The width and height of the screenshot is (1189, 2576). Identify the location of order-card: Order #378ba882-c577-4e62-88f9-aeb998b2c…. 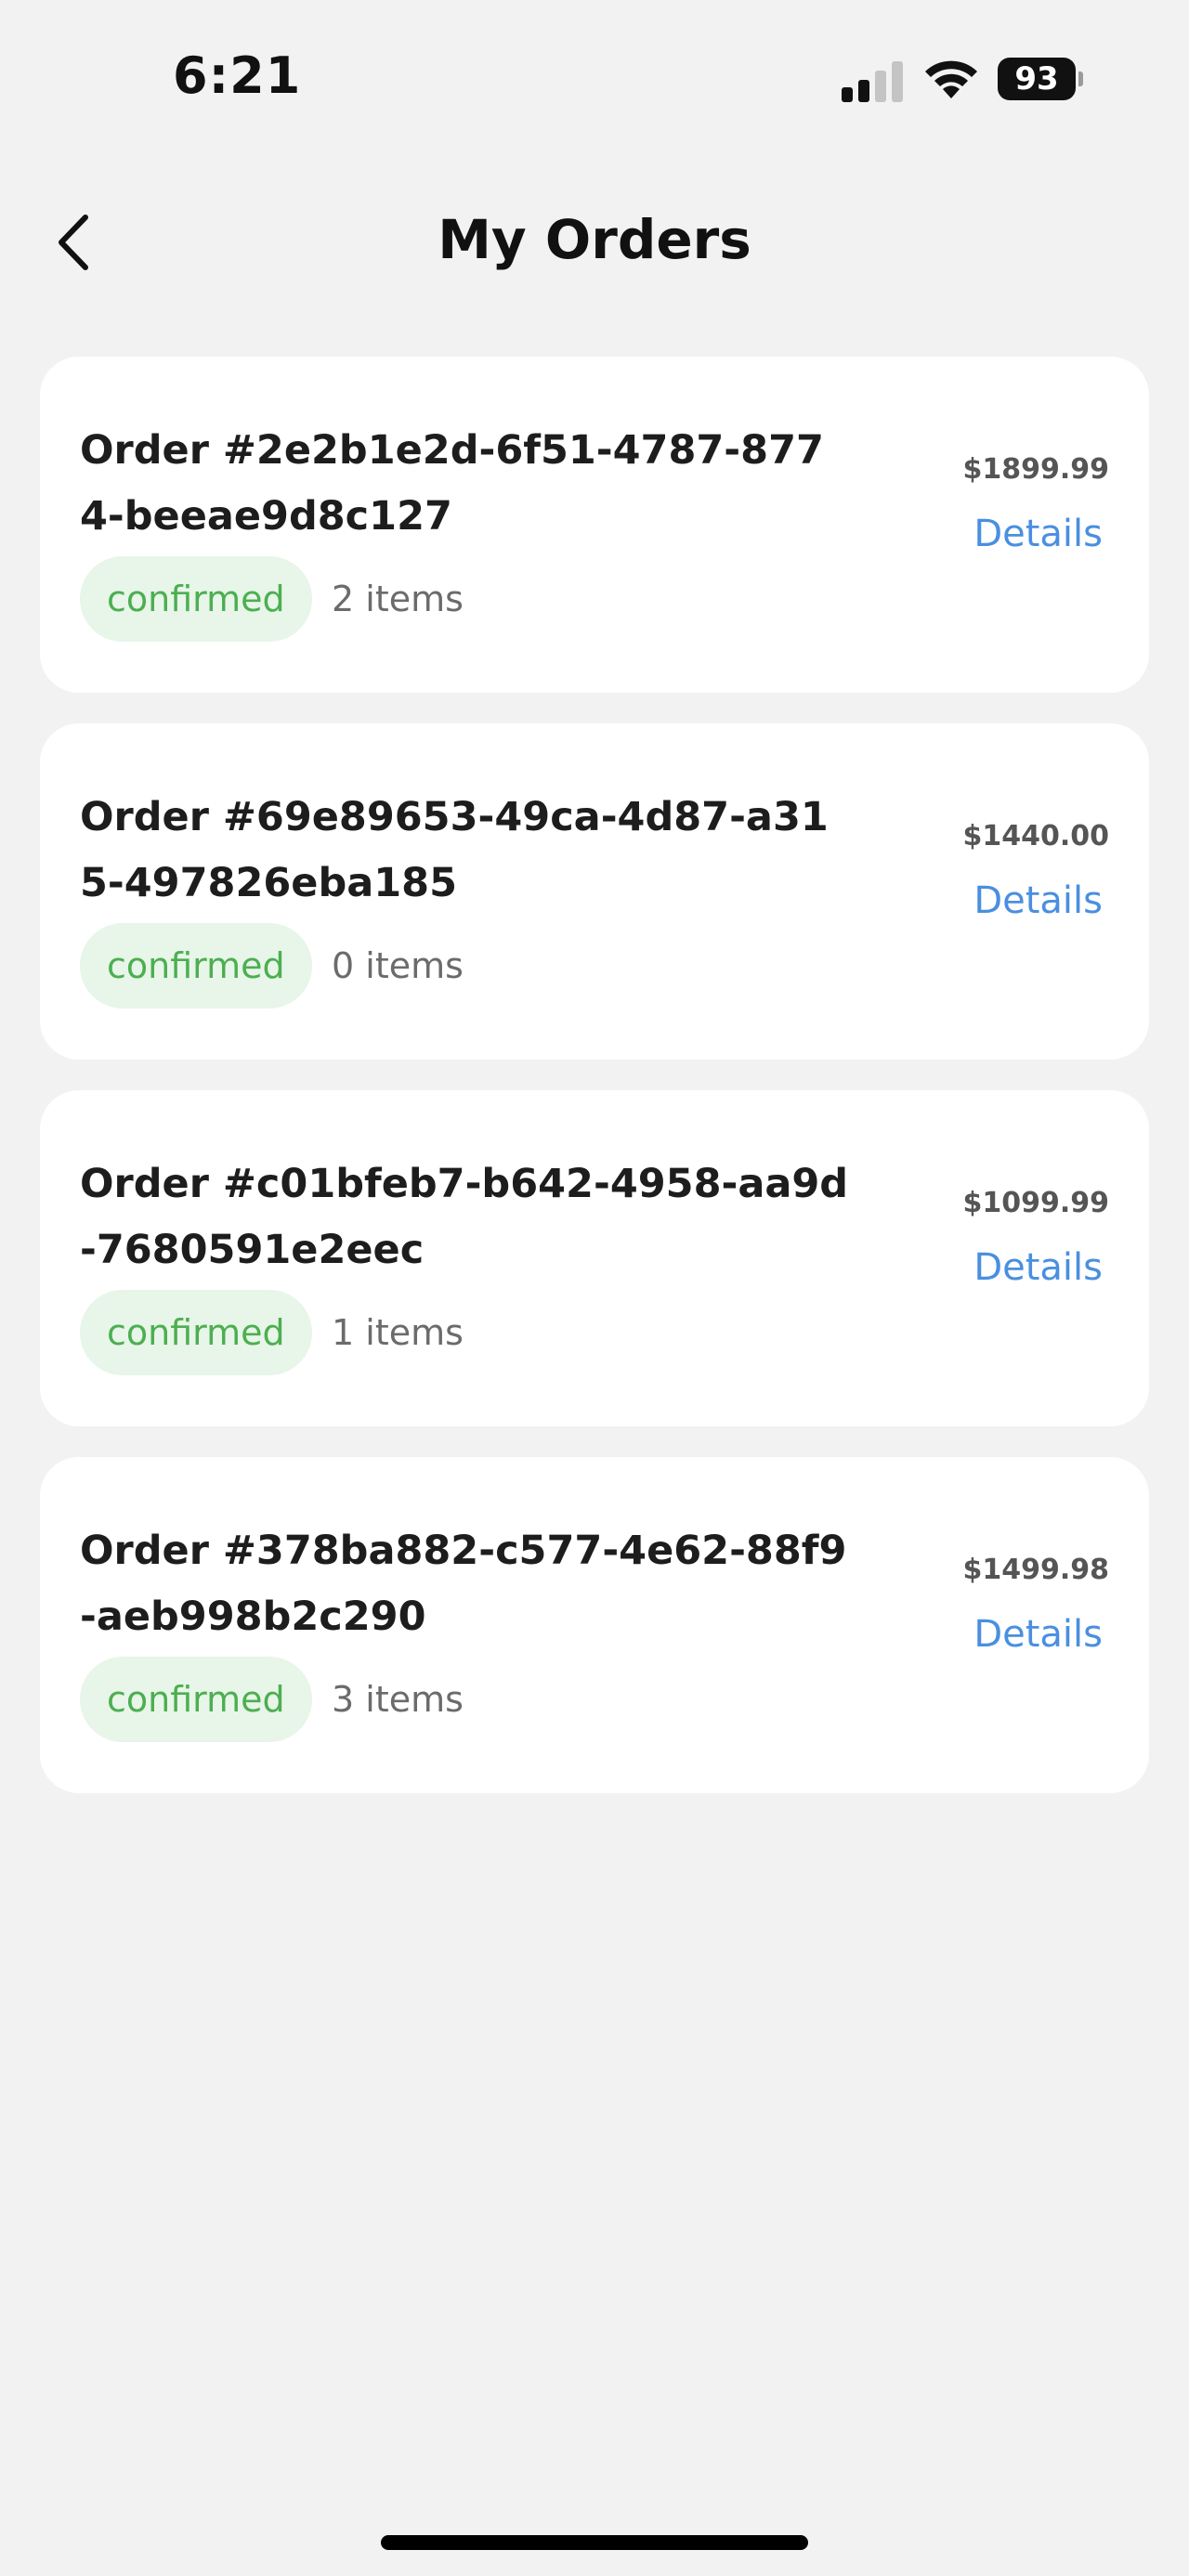
(594, 1625).